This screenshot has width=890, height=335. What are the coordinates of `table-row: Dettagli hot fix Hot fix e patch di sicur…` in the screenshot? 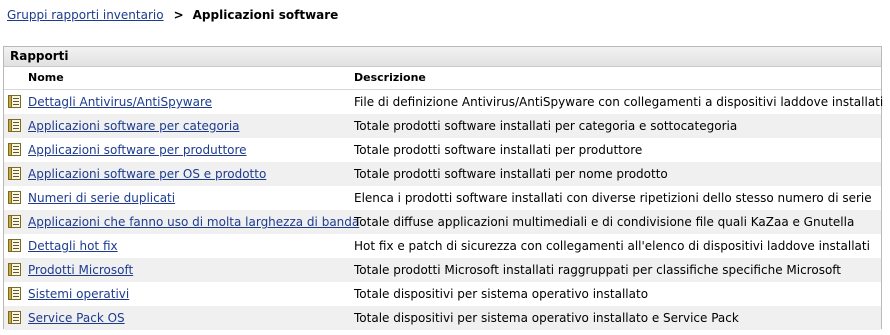 It's located at (442, 246).